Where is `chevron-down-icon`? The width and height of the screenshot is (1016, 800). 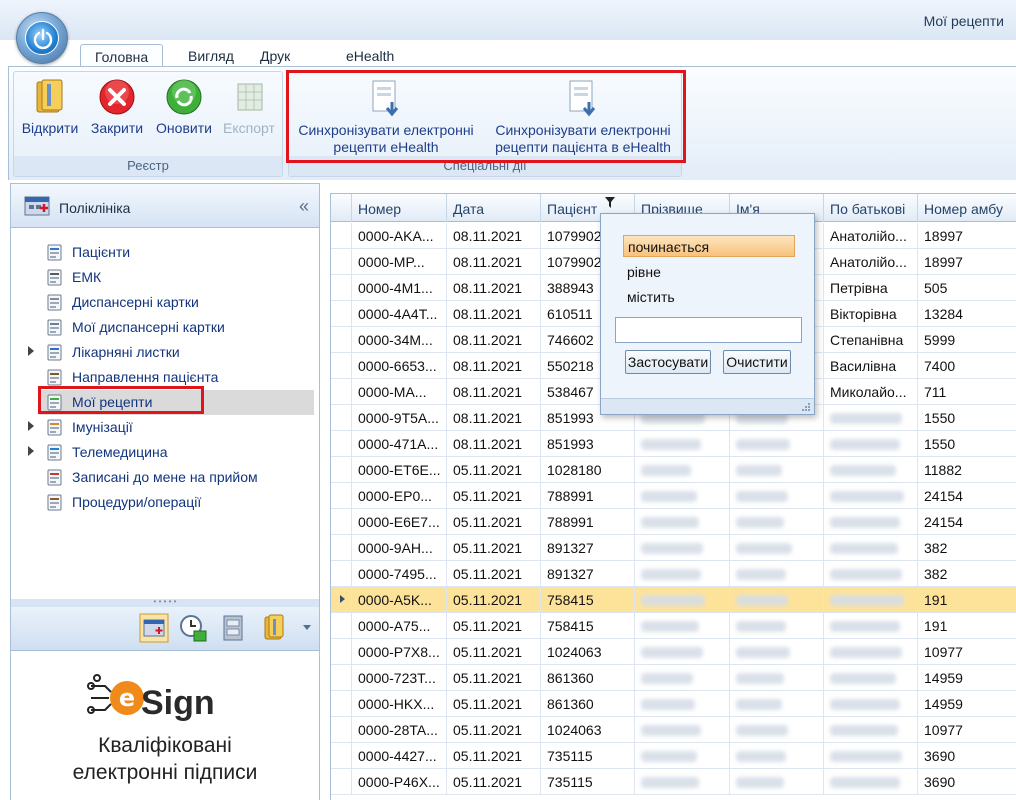
chevron-down-icon is located at coordinates (307, 628).